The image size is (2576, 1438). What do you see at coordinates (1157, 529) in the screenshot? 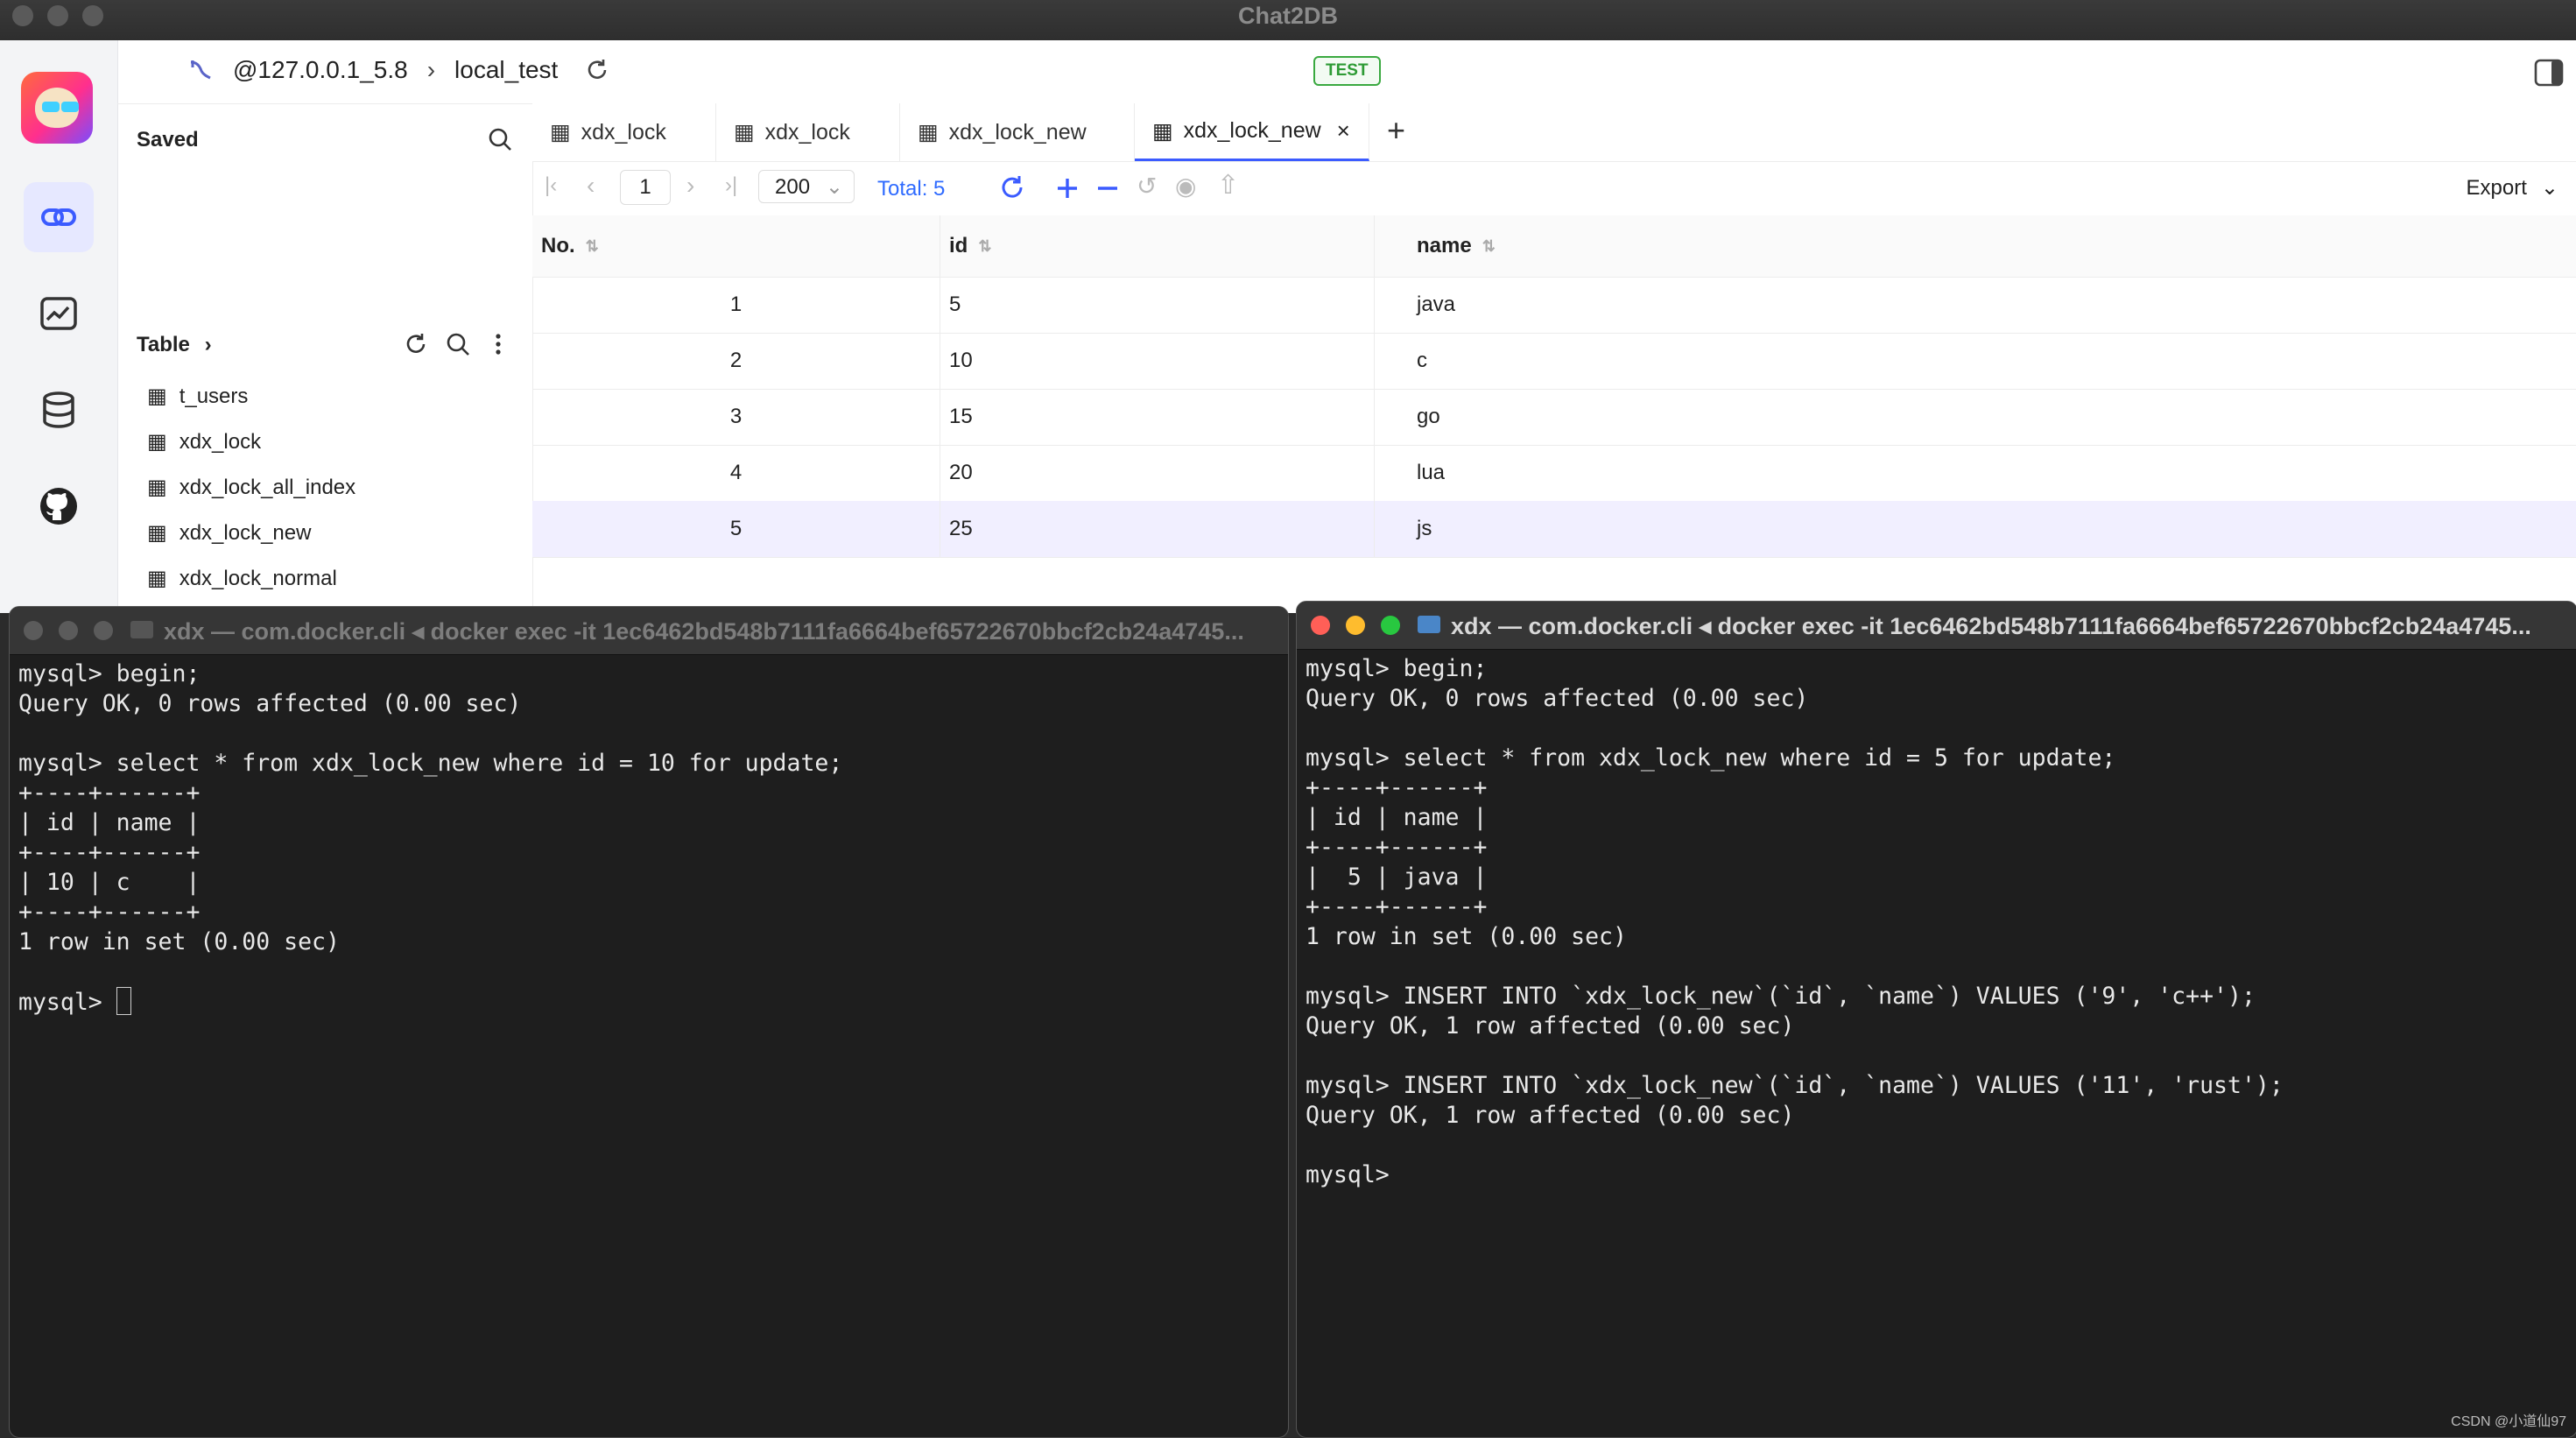
I see `id-cell: 25` at bounding box center [1157, 529].